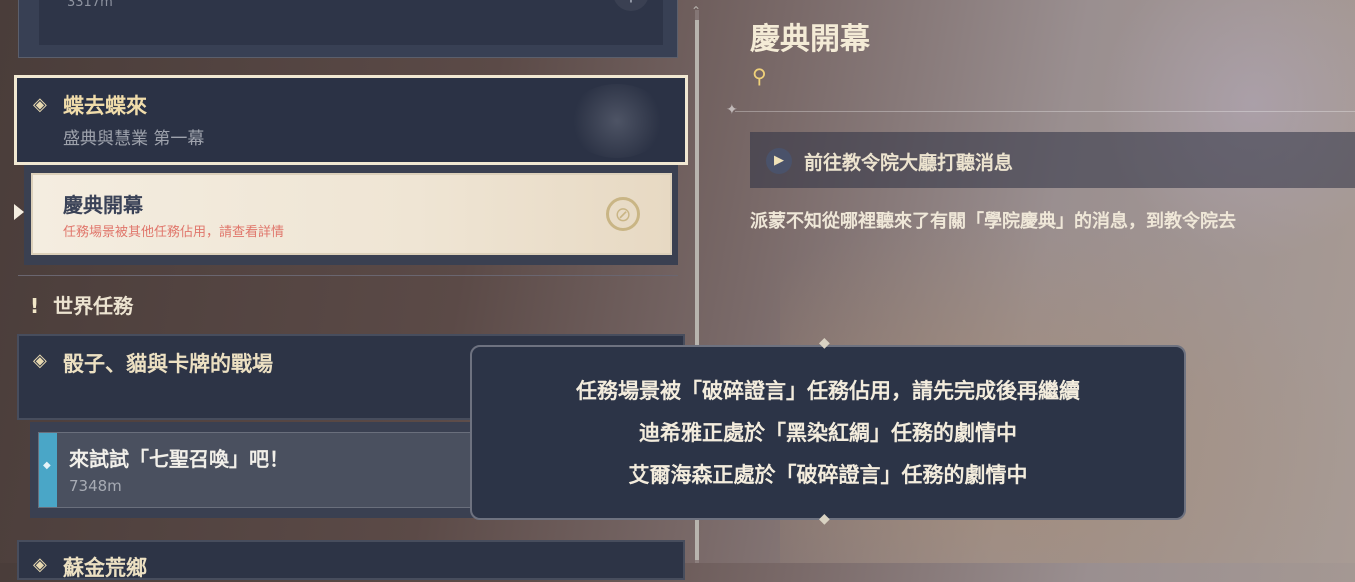 The height and width of the screenshot is (582, 1355). I want to click on bottom-quest-title: 蘇金荒鄉, so click(105, 568).